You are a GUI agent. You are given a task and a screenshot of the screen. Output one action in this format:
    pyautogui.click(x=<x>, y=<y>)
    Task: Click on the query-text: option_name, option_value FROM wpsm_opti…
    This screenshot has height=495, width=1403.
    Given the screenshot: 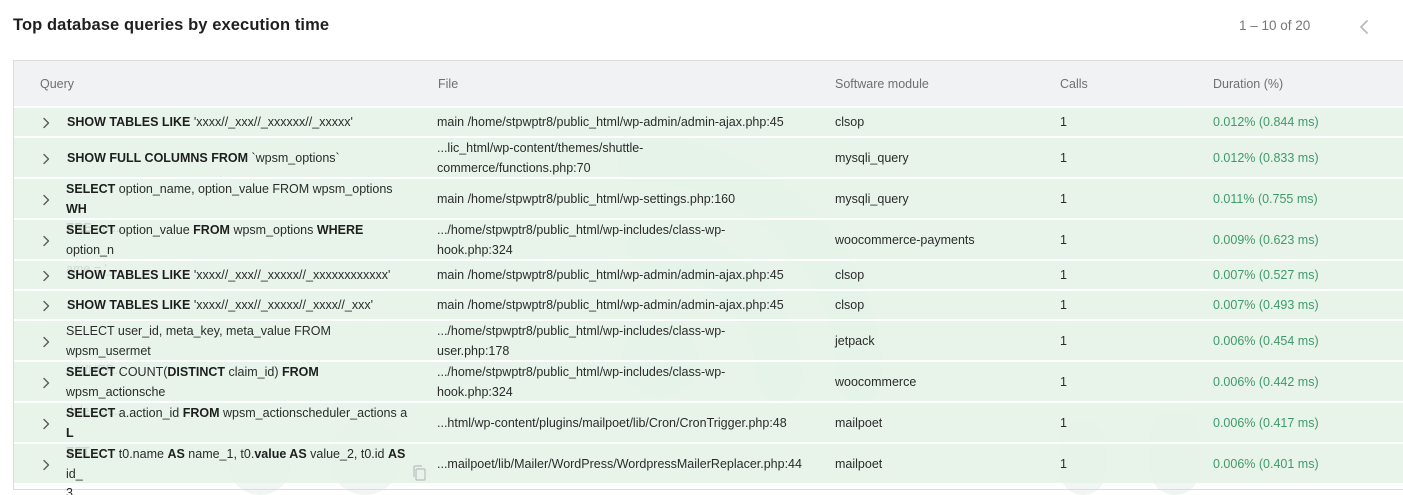 What is the action you would take?
    pyautogui.click(x=254, y=189)
    